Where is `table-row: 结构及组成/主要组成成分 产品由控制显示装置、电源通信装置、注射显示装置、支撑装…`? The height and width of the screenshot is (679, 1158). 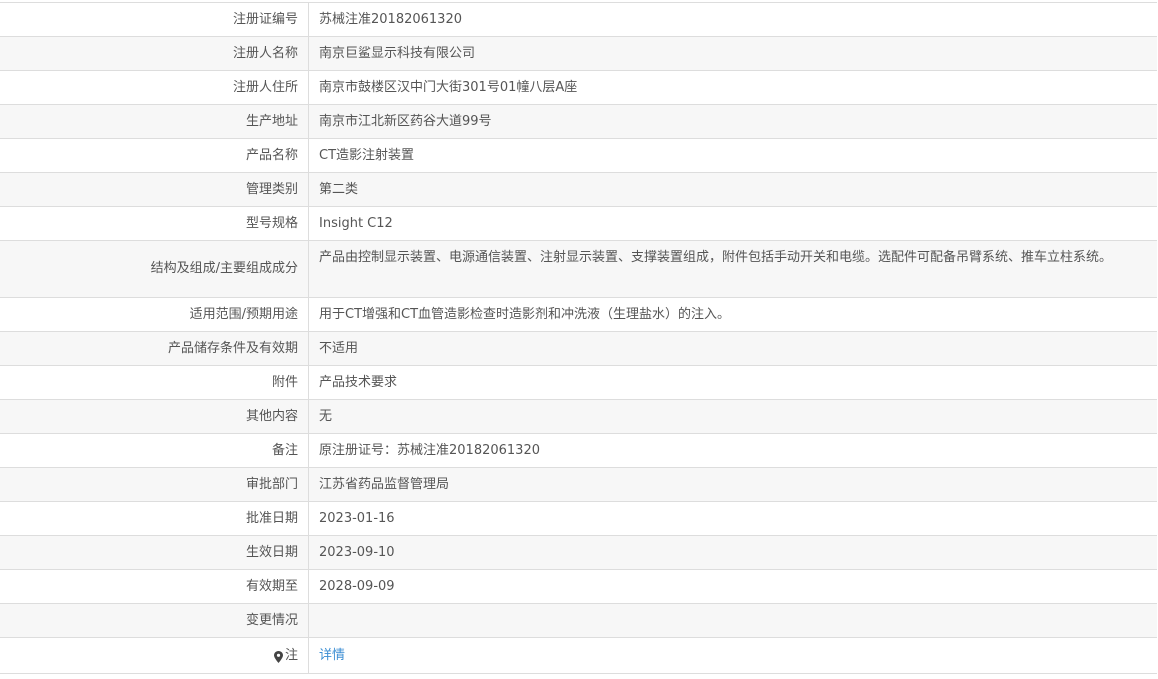 table-row: 结构及组成/主要组成成分 产品由控制显示装置、电源通信装置、注射显示装置、支撑装… is located at coordinates (578, 269).